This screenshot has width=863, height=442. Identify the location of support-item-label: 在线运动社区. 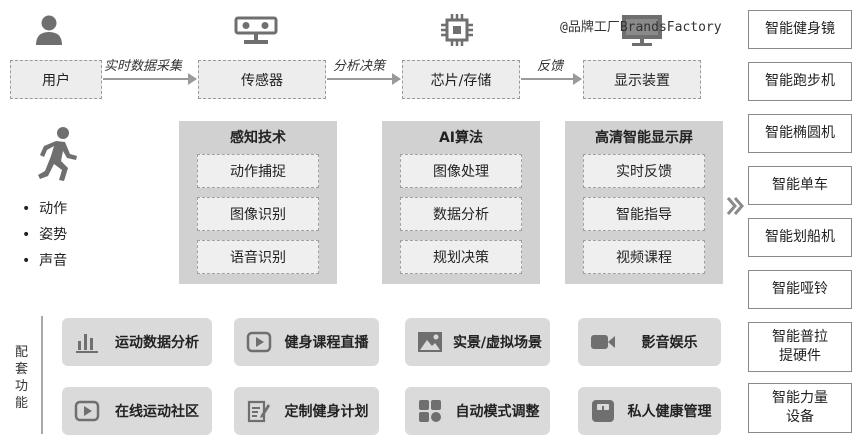
(157, 412).